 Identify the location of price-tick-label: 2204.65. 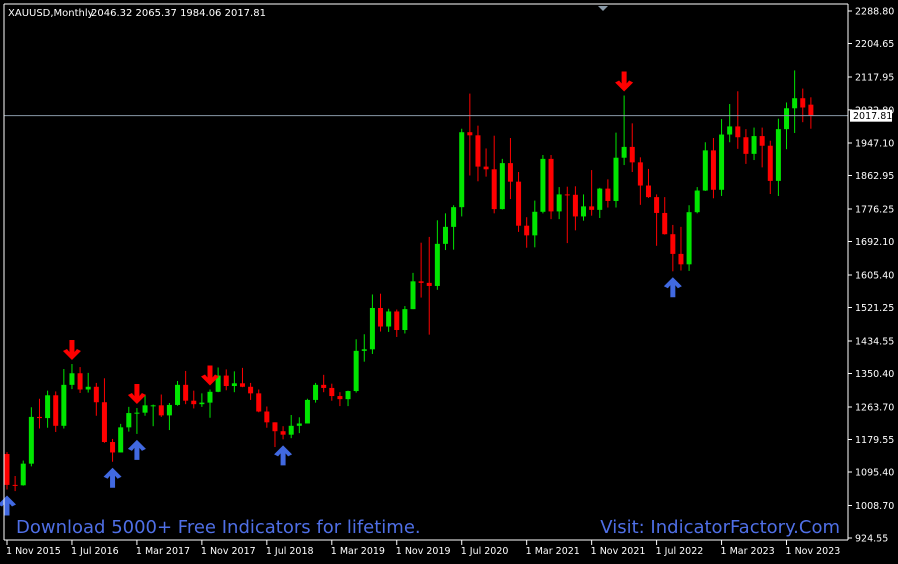
(874, 44).